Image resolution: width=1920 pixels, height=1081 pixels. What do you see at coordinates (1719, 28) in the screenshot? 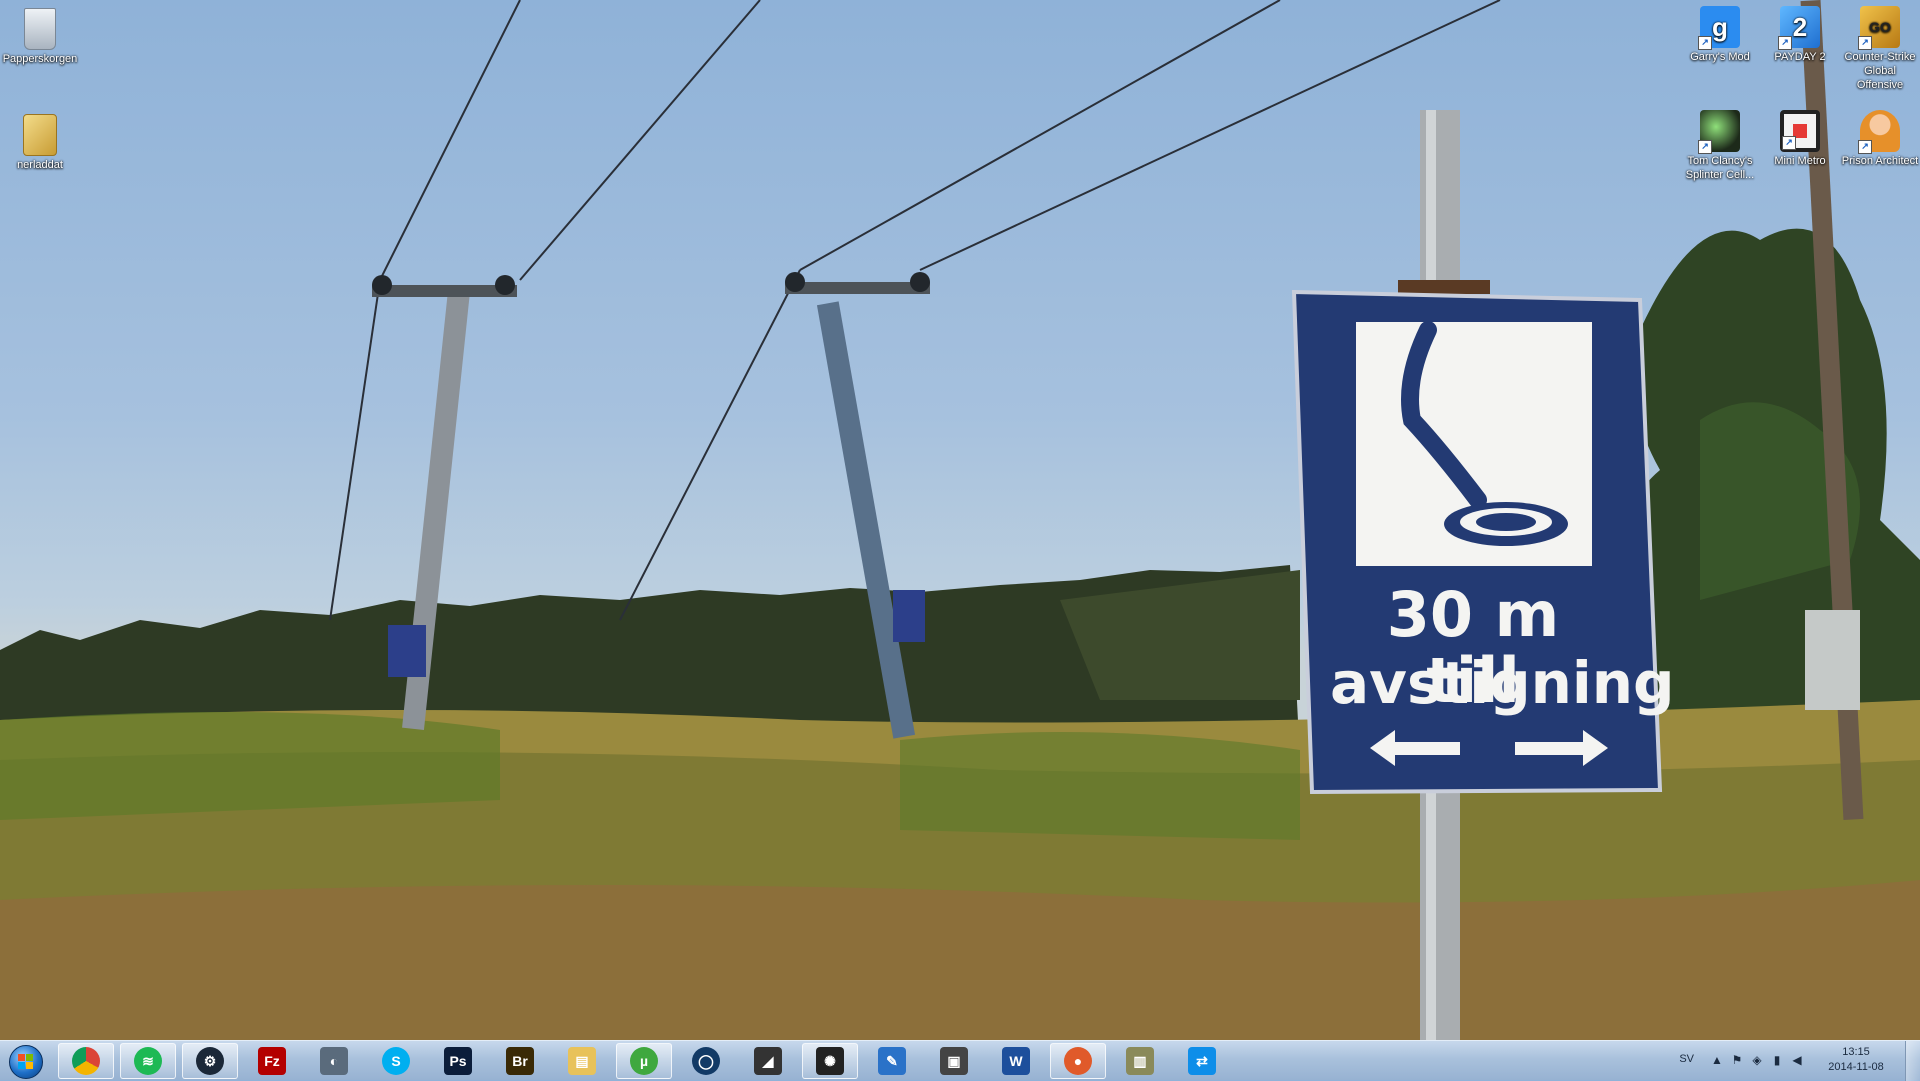
I see `garrys-mod-icon: g ↗` at bounding box center [1719, 28].